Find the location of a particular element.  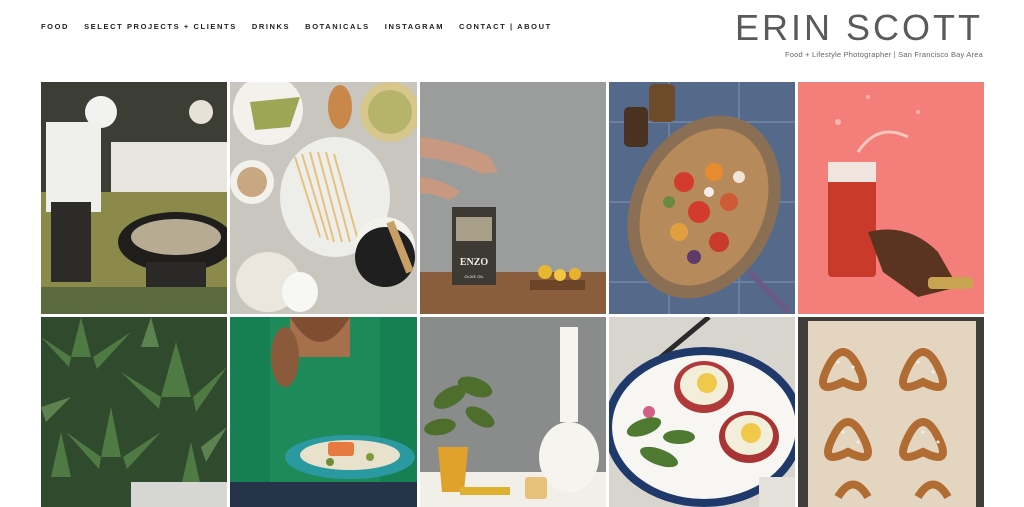

gallery-photo-green-shirt-plate is located at coordinates (323, 412).